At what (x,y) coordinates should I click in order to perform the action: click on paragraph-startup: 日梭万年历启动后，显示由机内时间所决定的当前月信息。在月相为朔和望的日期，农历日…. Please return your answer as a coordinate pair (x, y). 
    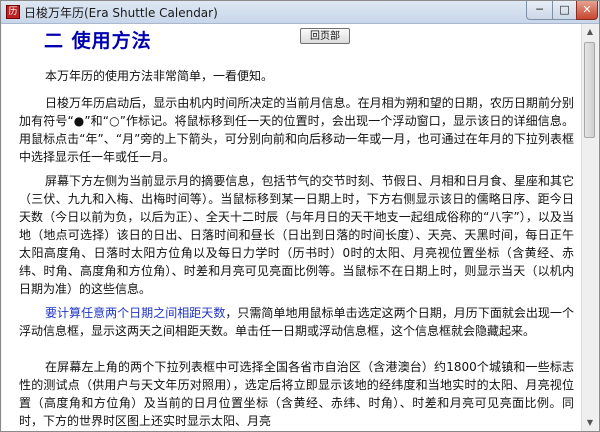
    Looking at the image, I should click on (296, 130).